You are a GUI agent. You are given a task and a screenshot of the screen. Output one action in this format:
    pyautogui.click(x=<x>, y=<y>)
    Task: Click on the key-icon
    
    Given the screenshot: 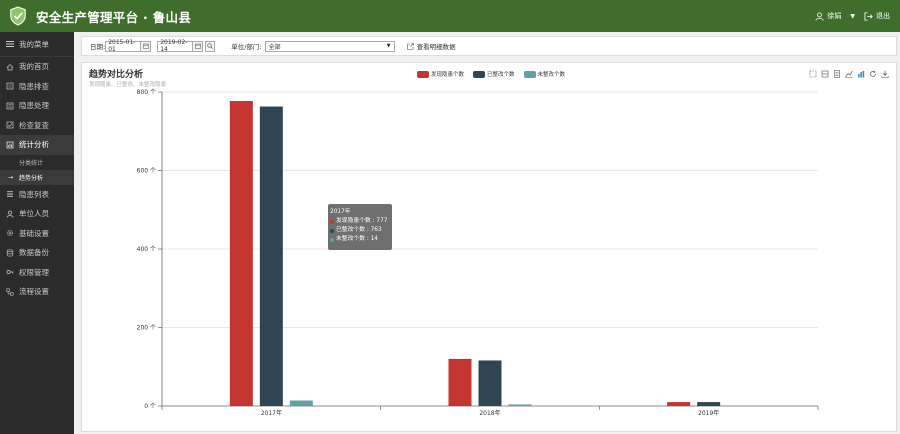 What is the action you would take?
    pyautogui.click(x=10, y=272)
    